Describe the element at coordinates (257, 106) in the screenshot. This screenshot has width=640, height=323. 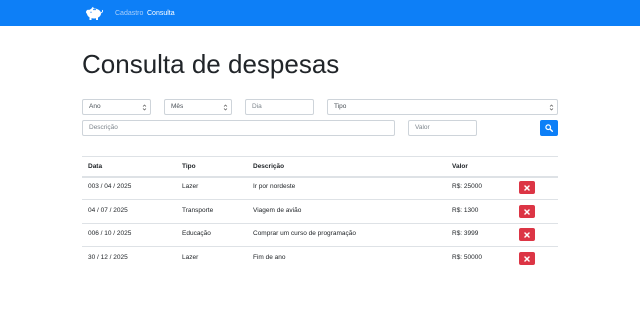
I see `dia-input-placeholder: Dia` at that location.